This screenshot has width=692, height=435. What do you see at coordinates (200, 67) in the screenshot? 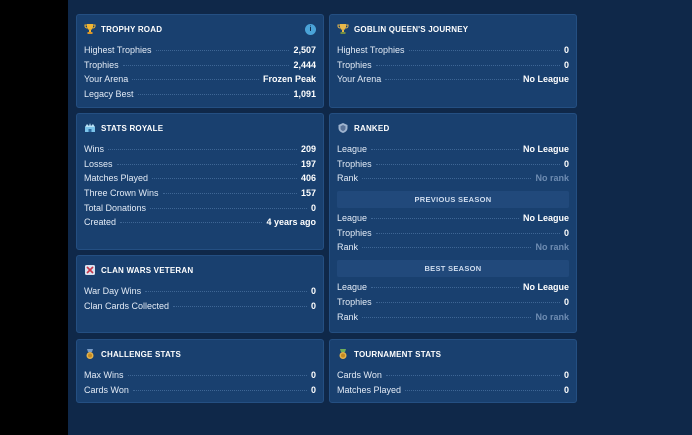
I see `stat-row: Trophies 2,444` at bounding box center [200, 67].